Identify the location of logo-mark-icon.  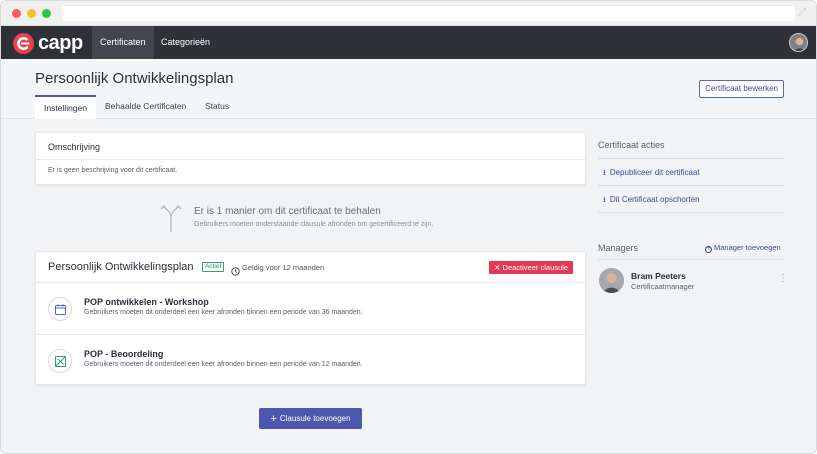
(23, 43).